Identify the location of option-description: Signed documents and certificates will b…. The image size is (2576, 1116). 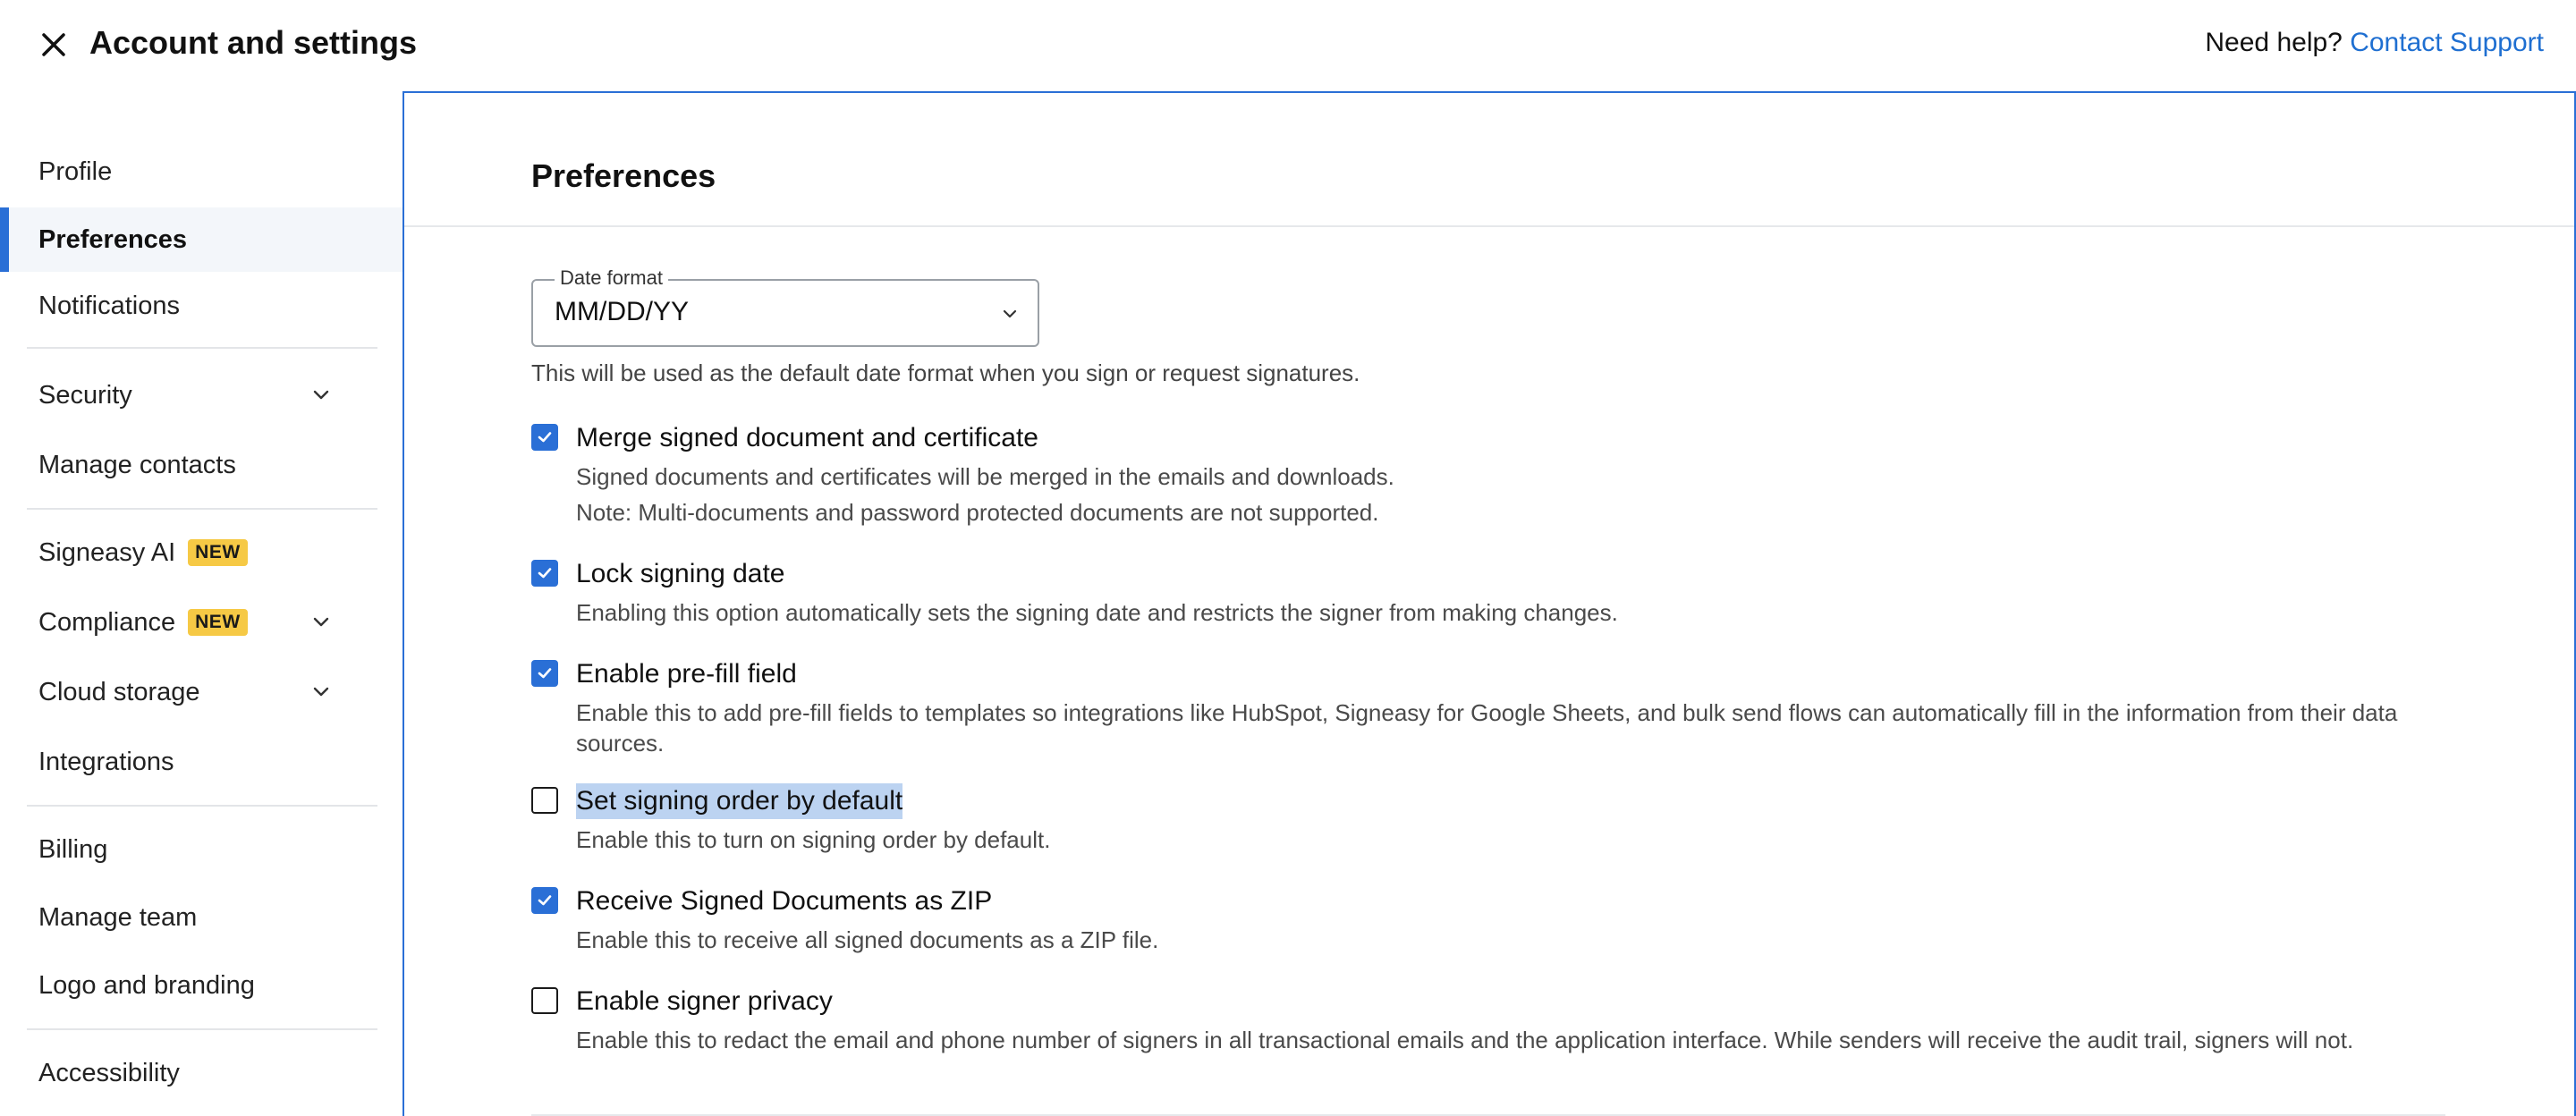
(1533, 494).